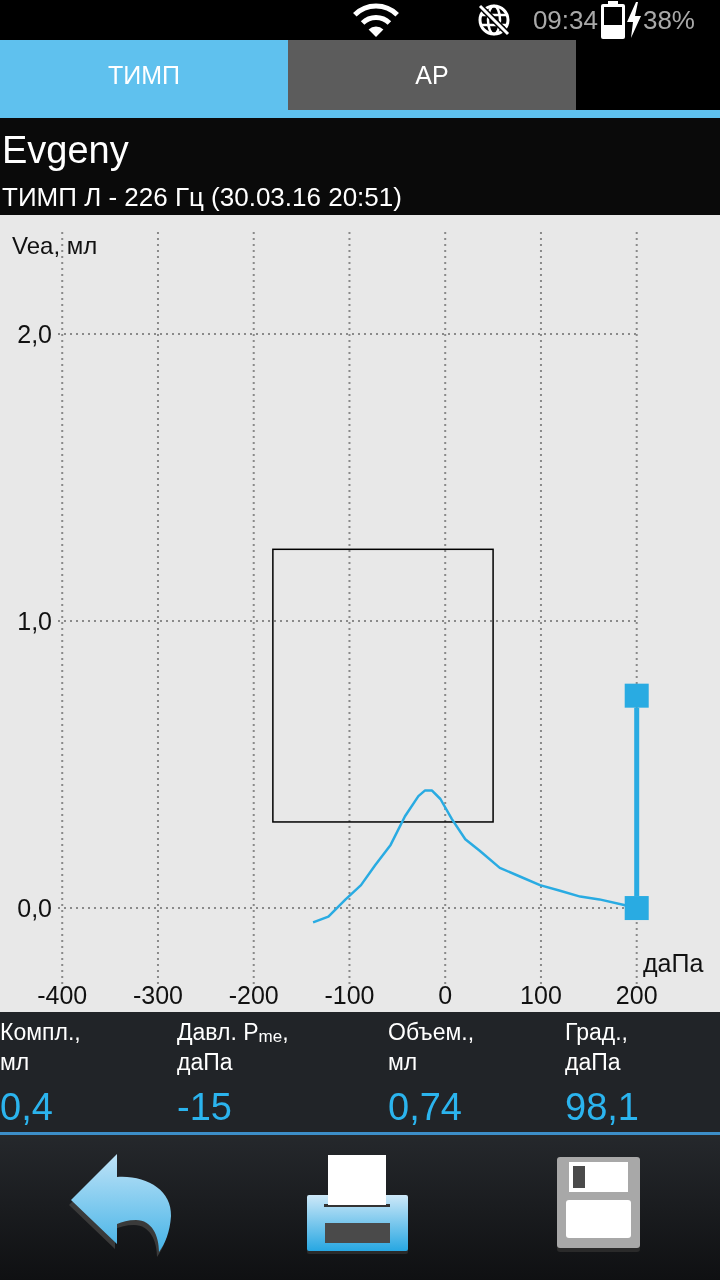  What do you see at coordinates (202, 197) in the screenshot?
I see `test-title: ТИМП Л - 226 Гц (30.03.16 20:51)` at bounding box center [202, 197].